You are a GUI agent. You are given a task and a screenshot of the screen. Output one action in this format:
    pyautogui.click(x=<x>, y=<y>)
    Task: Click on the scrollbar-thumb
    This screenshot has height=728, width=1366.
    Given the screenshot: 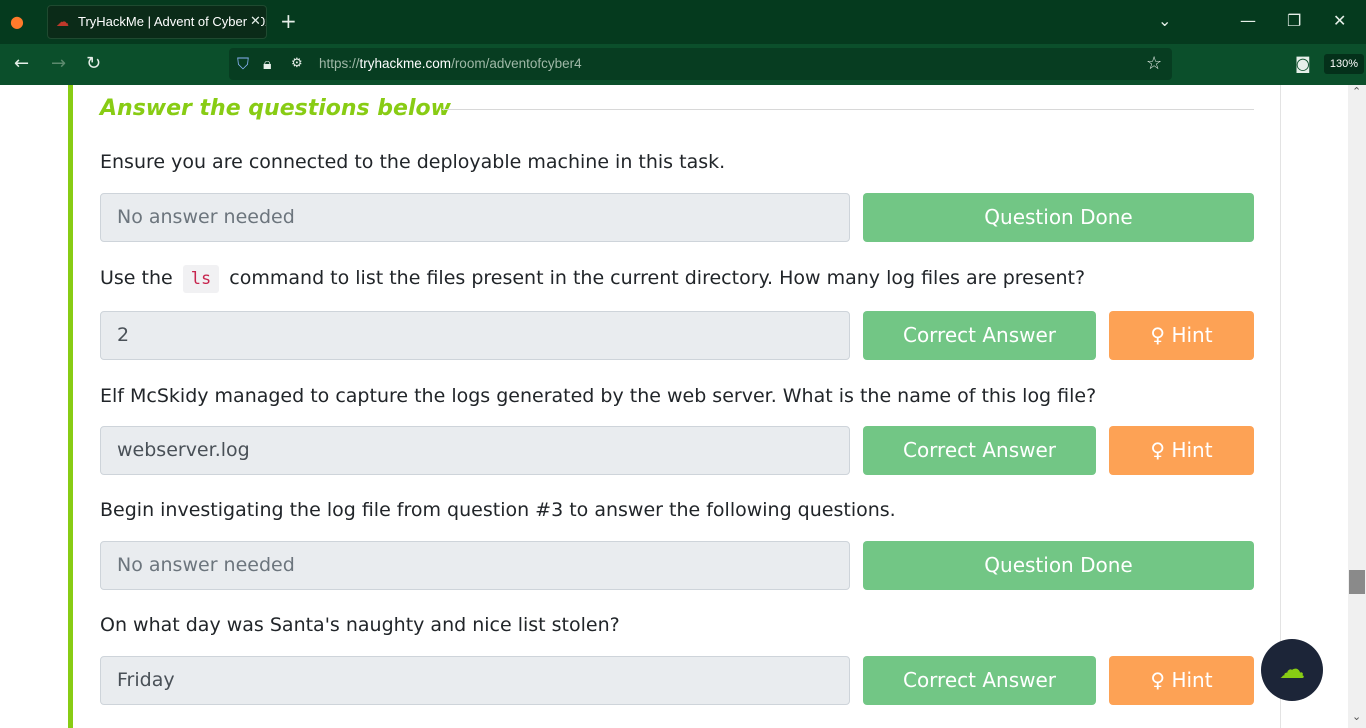 What is the action you would take?
    pyautogui.click(x=1357, y=582)
    